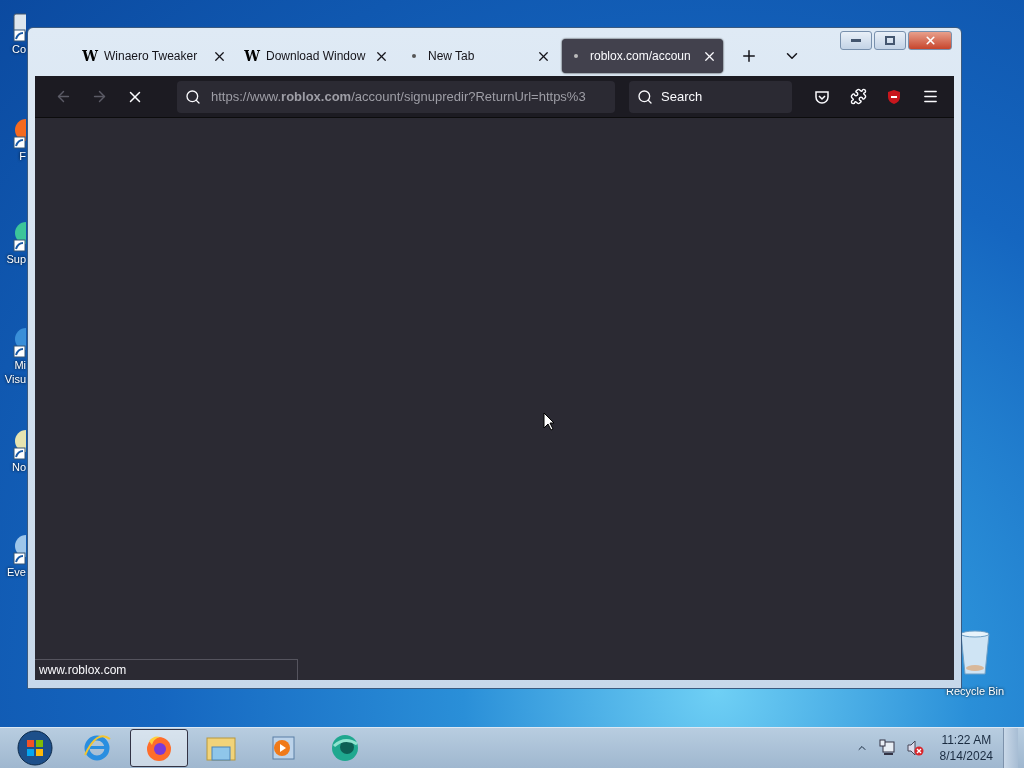 The height and width of the screenshot is (768, 1024). Describe the element at coordinates (15, 379) in the screenshot. I see `icon-label: Visu` at that location.